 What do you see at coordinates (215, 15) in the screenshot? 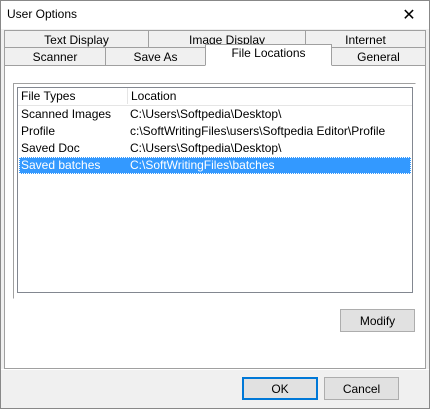
I see `title-bar: User Options ✕` at bounding box center [215, 15].